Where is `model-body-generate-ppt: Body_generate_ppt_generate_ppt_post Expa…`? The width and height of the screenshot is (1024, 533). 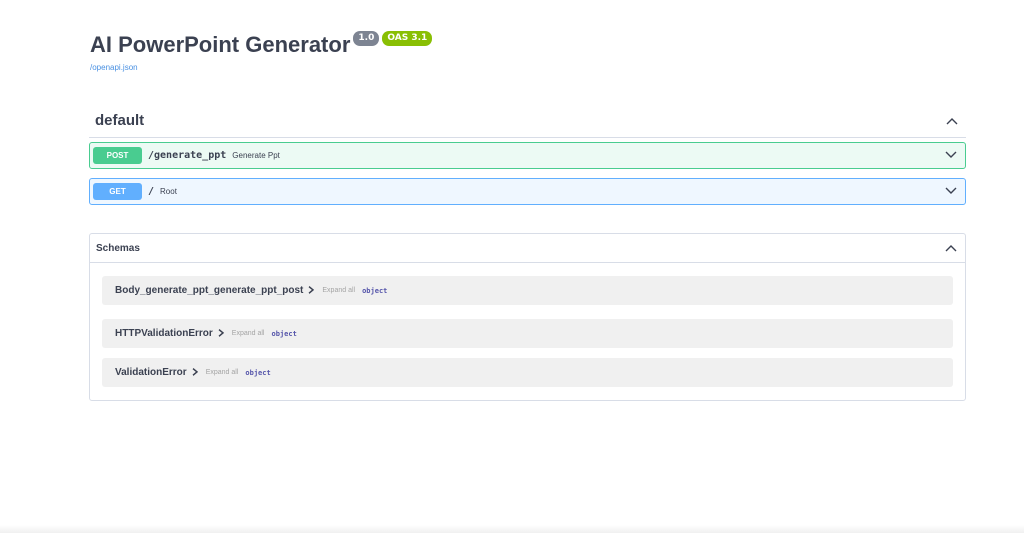 model-body-generate-ppt: Body_generate_ppt_generate_ppt_post Expa… is located at coordinates (527, 290).